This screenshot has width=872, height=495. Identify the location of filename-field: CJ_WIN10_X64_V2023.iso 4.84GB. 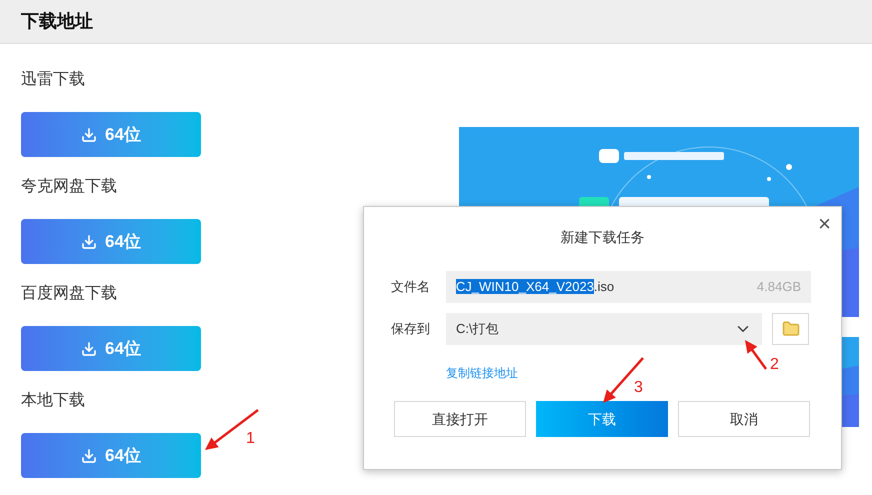
(628, 287).